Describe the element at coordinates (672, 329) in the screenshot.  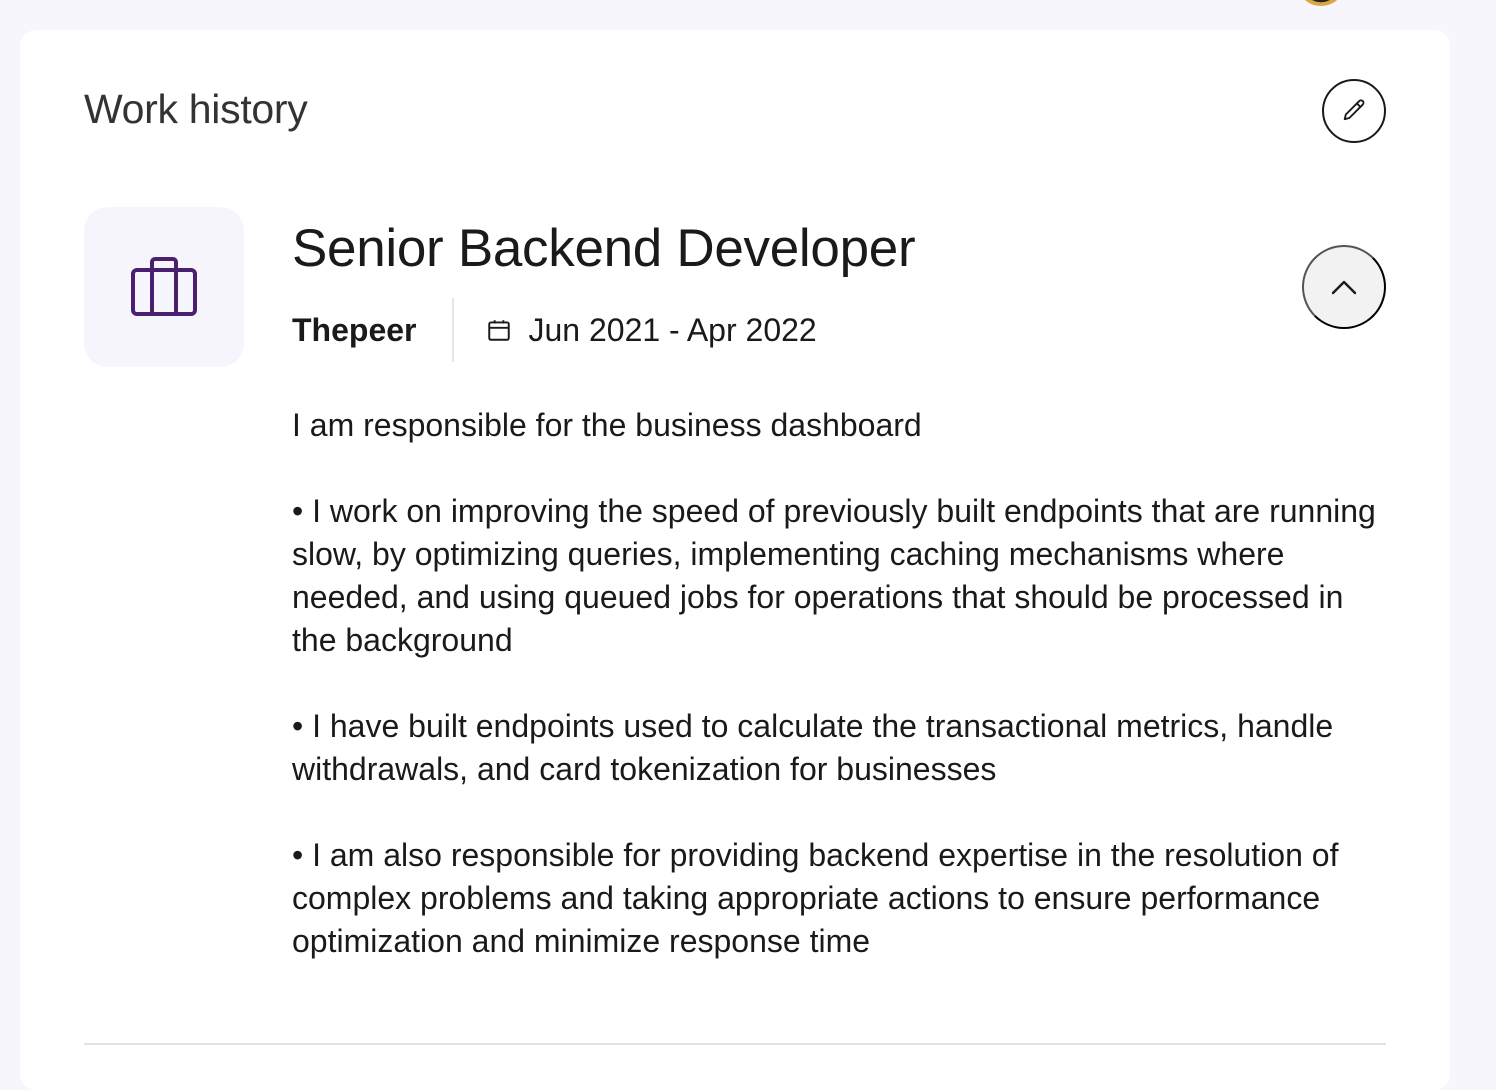
I see `dates-text: Jun 2021 - Apr 2022` at that location.